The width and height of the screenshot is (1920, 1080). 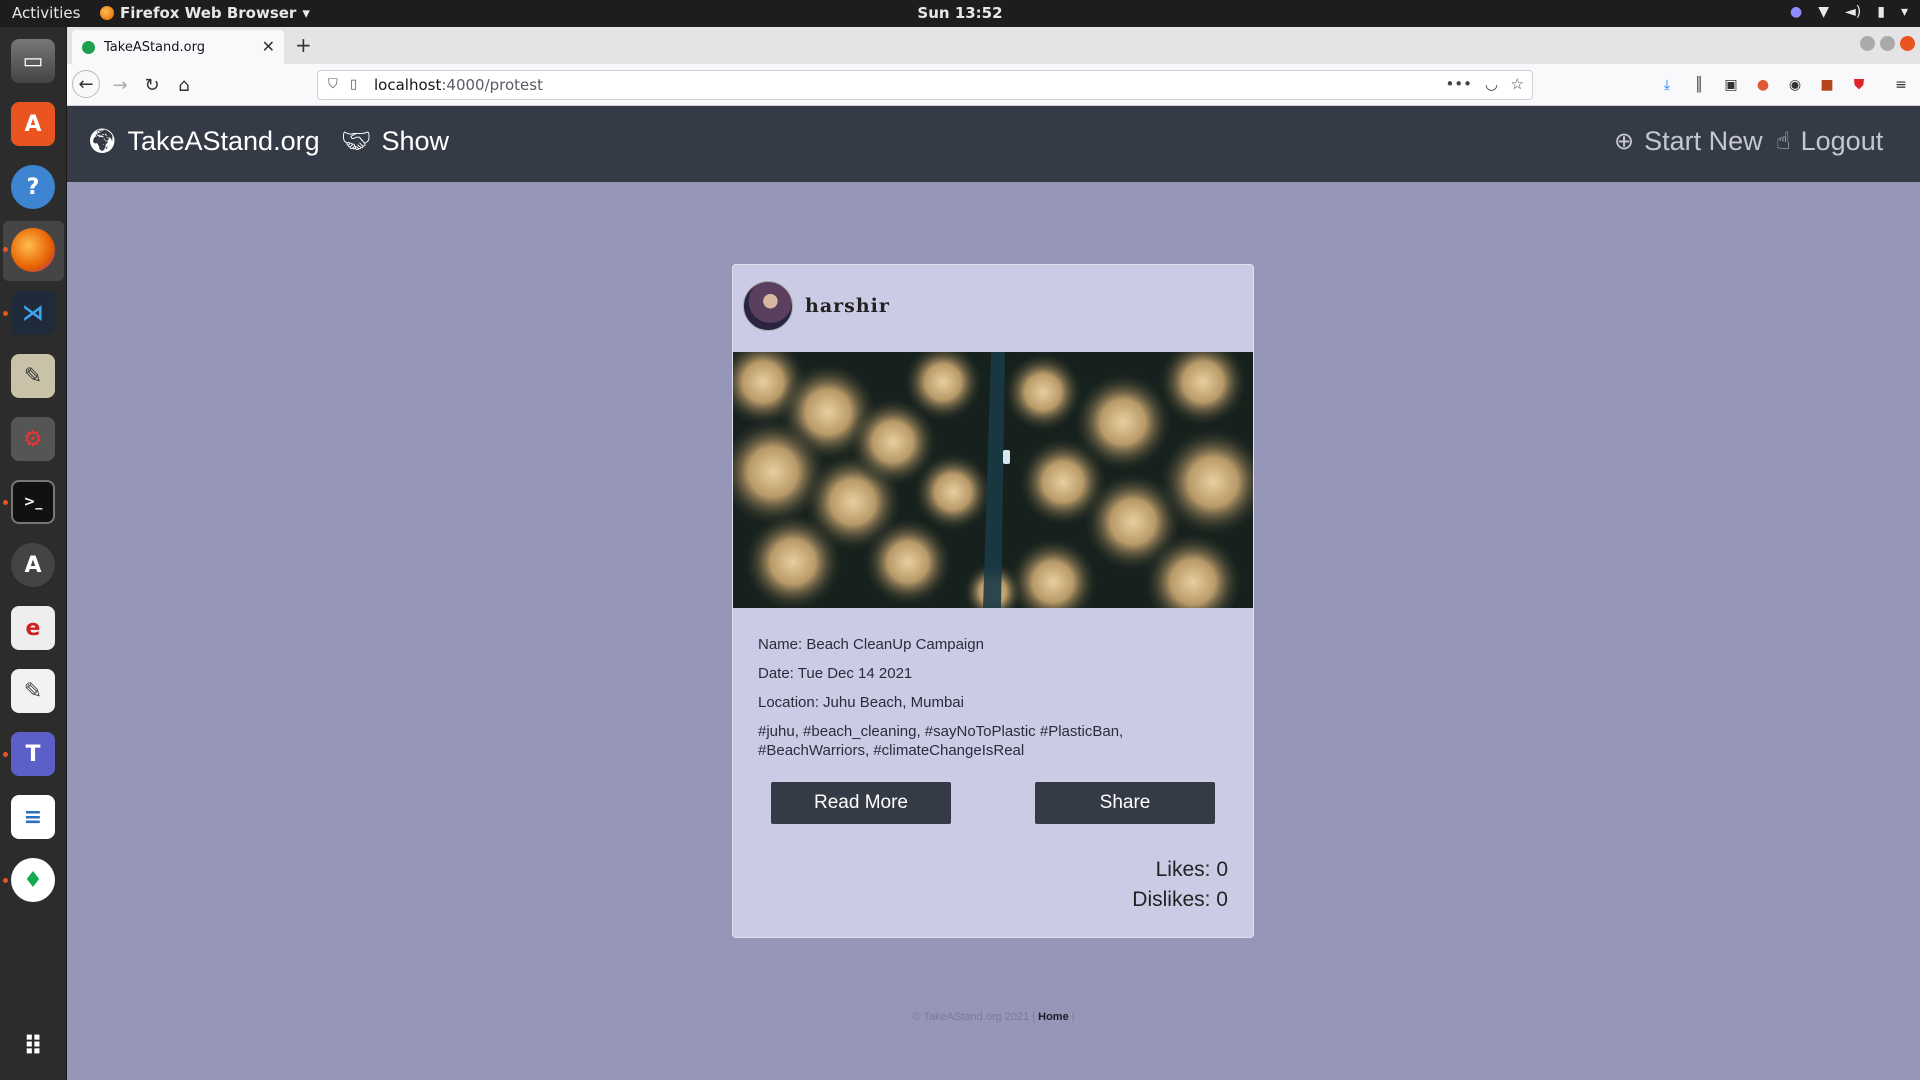 What do you see at coordinates (835, 673) in the screenshot?
I see `protest-date: Date: Tue Dec 14 2021` at bounding box center [835, 673].